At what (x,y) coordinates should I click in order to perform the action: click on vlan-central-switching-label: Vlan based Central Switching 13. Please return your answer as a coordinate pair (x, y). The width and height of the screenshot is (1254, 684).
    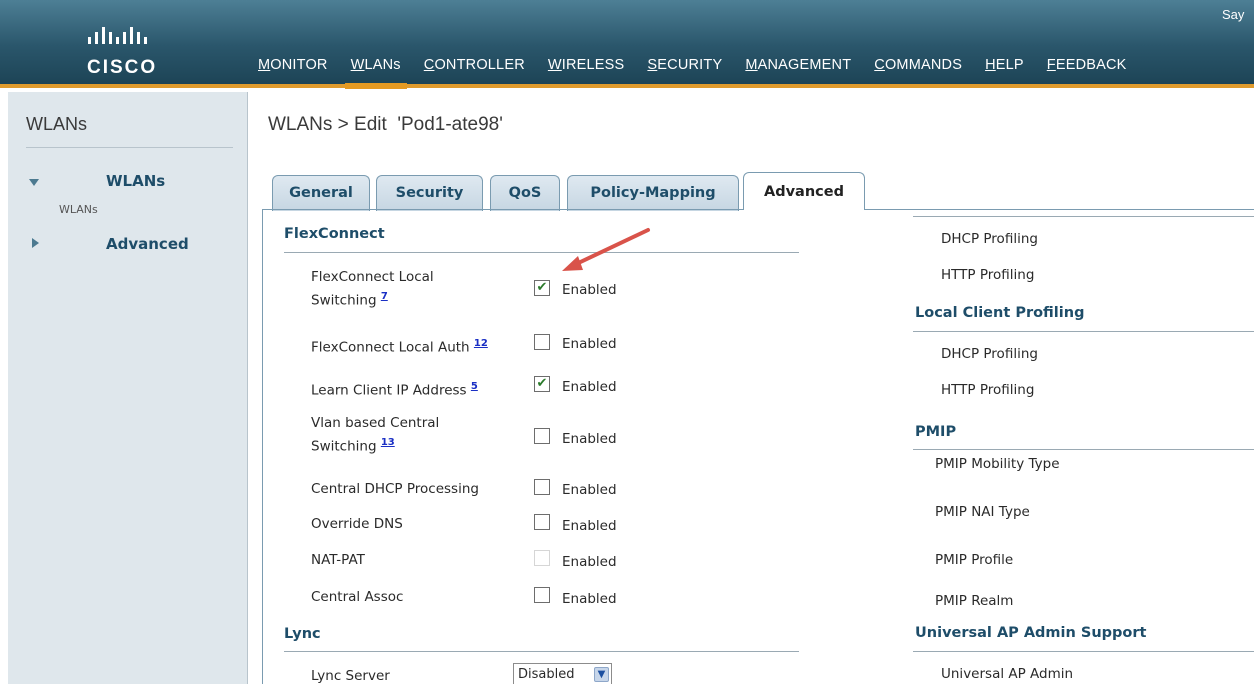
    Looking at the image, I should click on (375, 435).